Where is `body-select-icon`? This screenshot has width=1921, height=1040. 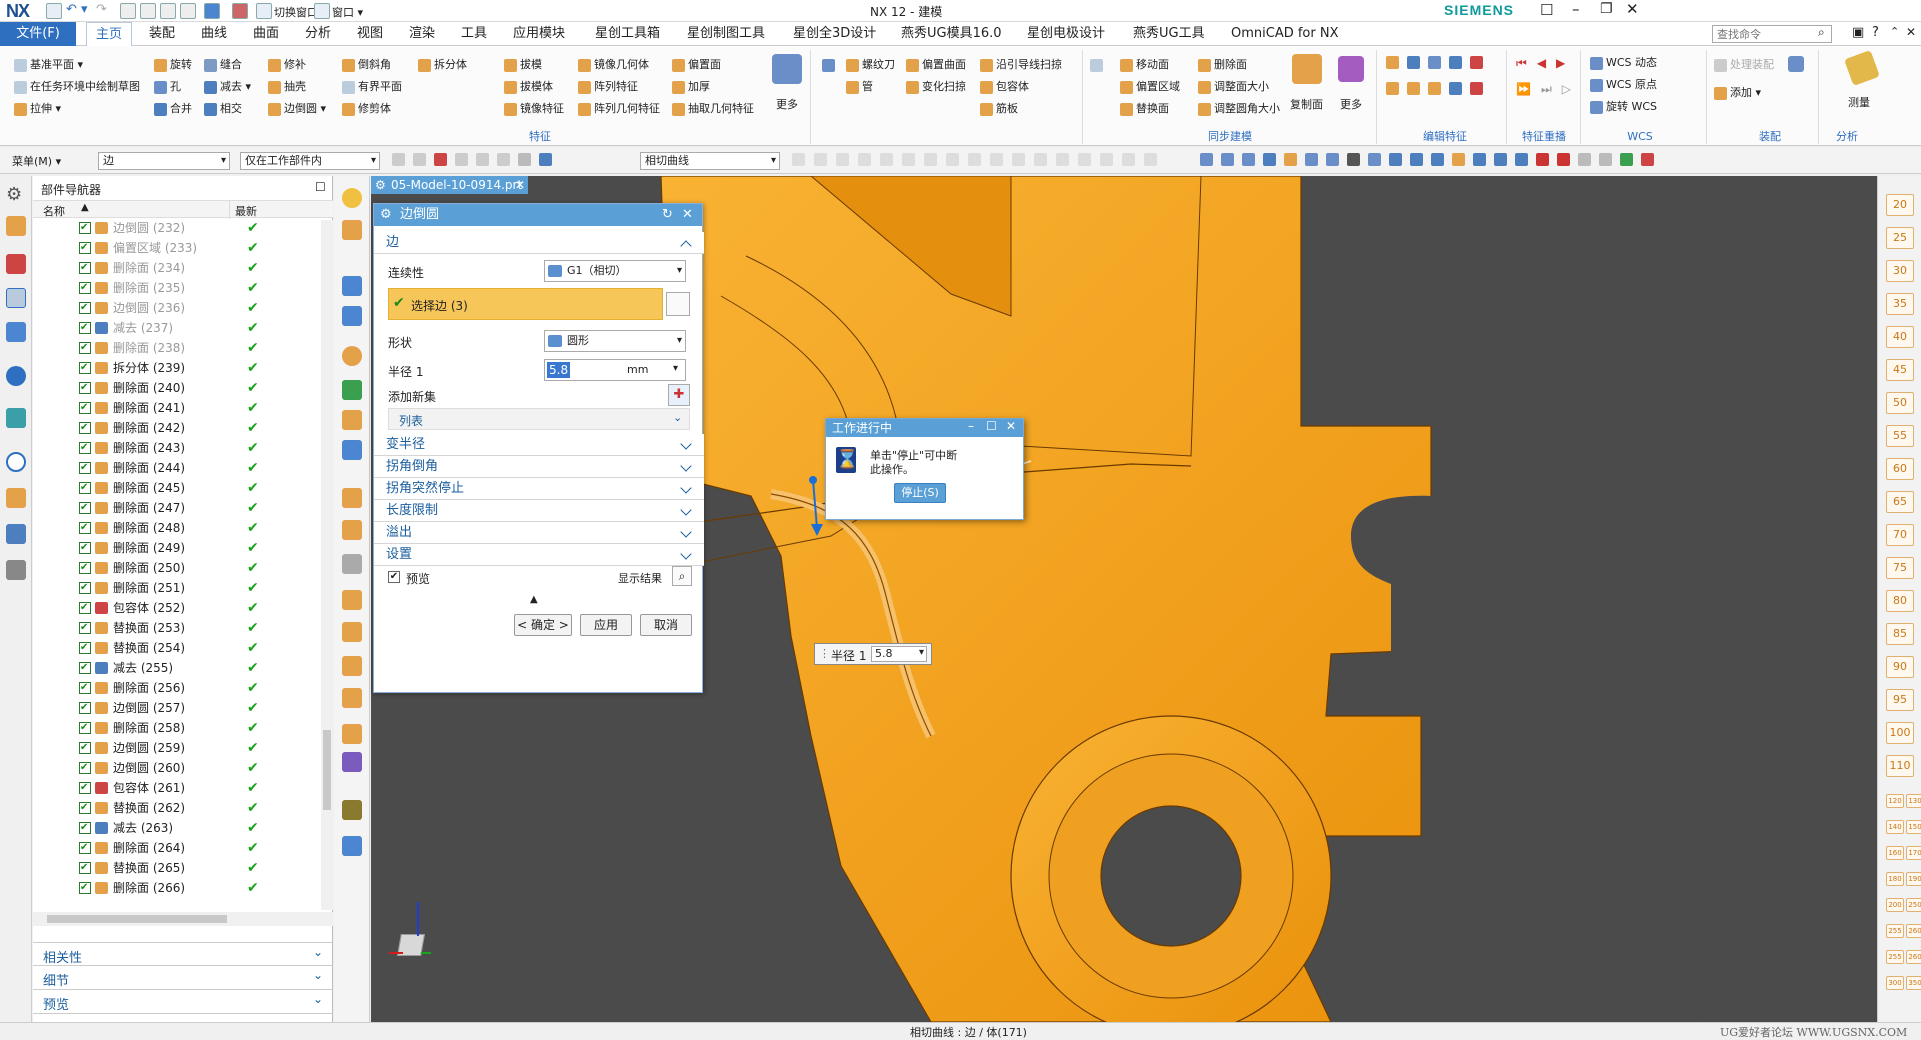 body-select-icon is located at coordinates (524, 159).